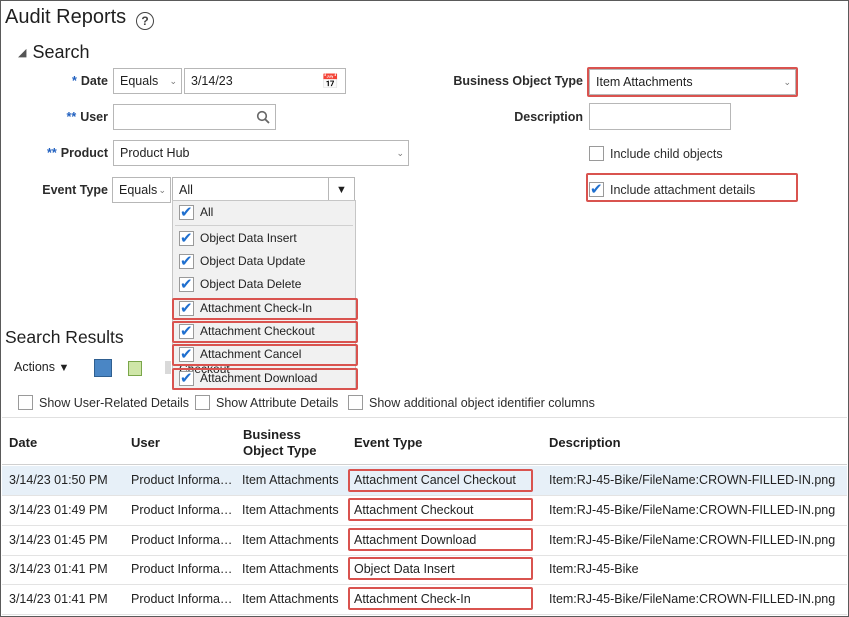 This screenshot has width=849, height=617. What do you see at coordinates (58, 540) in the screenshot?
I see `date-cell: 3/14/23 01:45 PM` at bounding box center [58, 540].